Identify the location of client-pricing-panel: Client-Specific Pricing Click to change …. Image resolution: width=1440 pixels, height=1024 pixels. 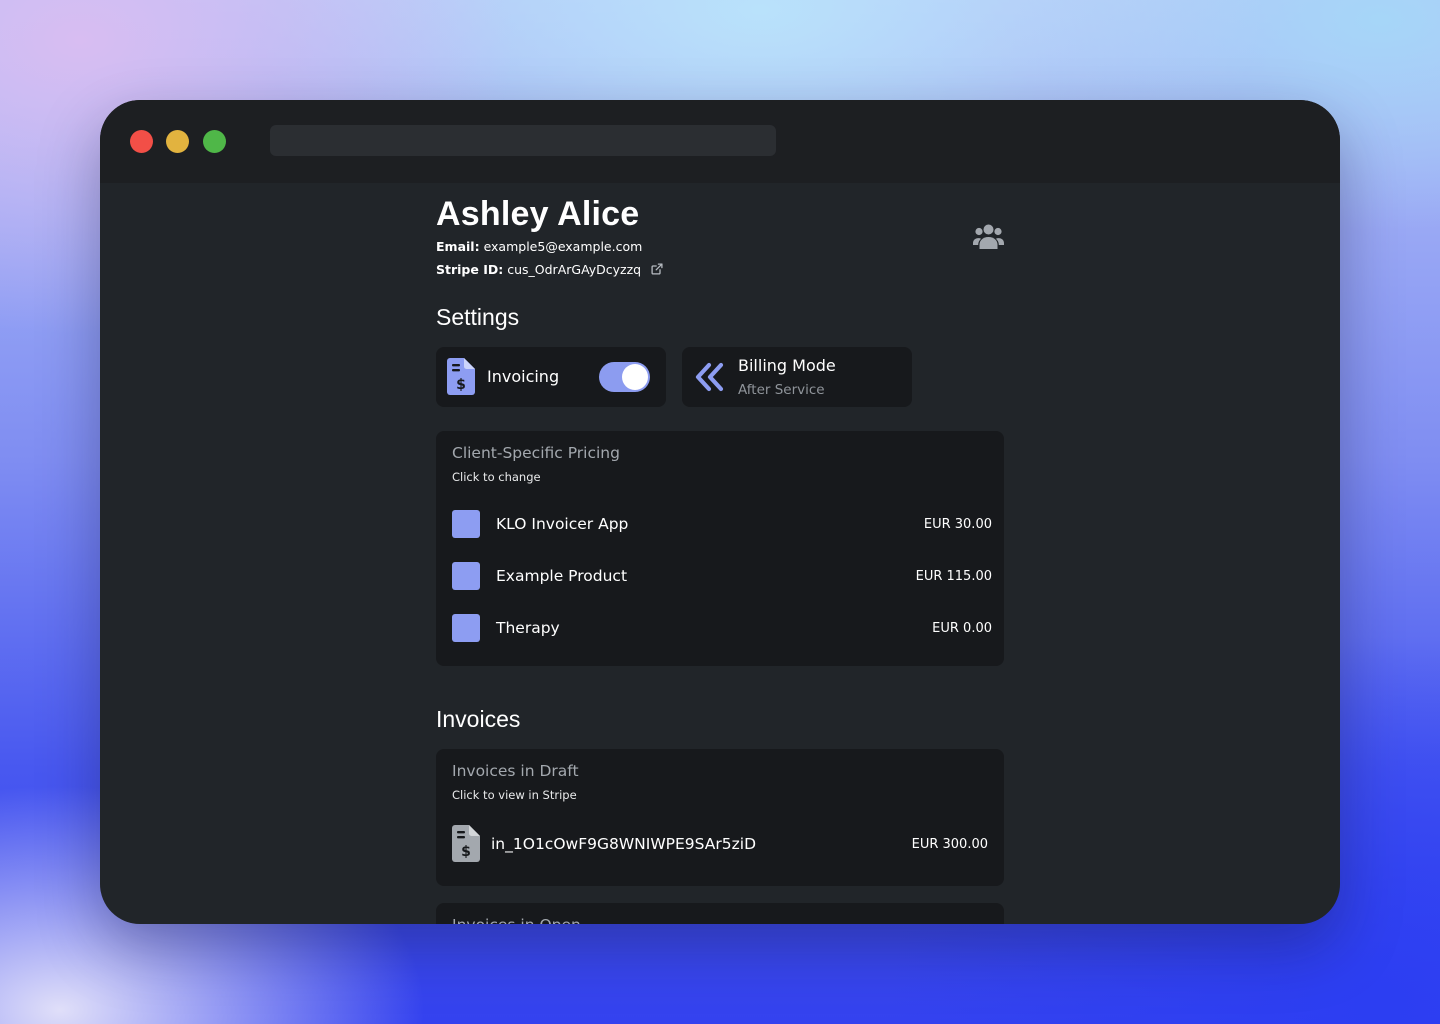
(720, 548).